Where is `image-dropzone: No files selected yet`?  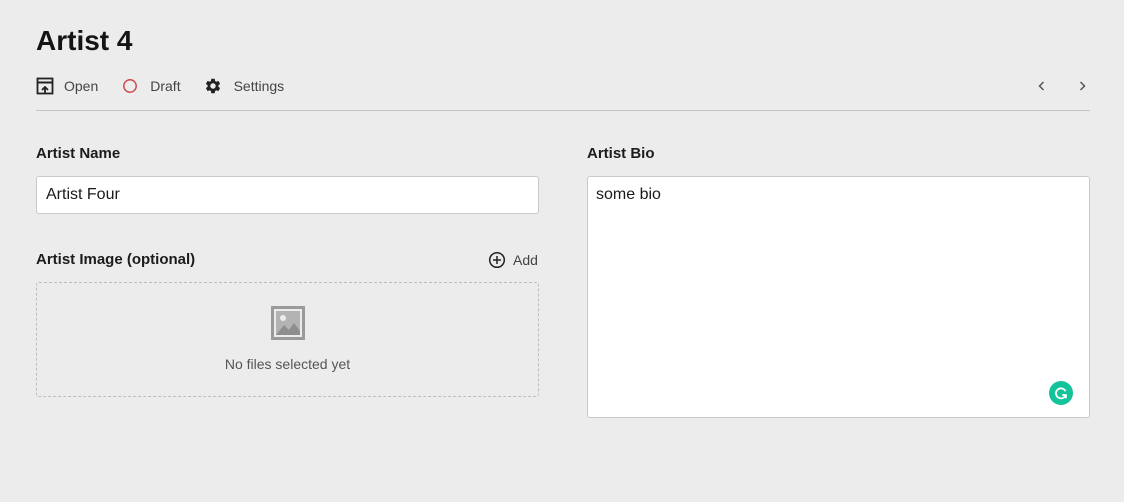 image-dropzone: No files selected yet is located at coordinates (287, 339).